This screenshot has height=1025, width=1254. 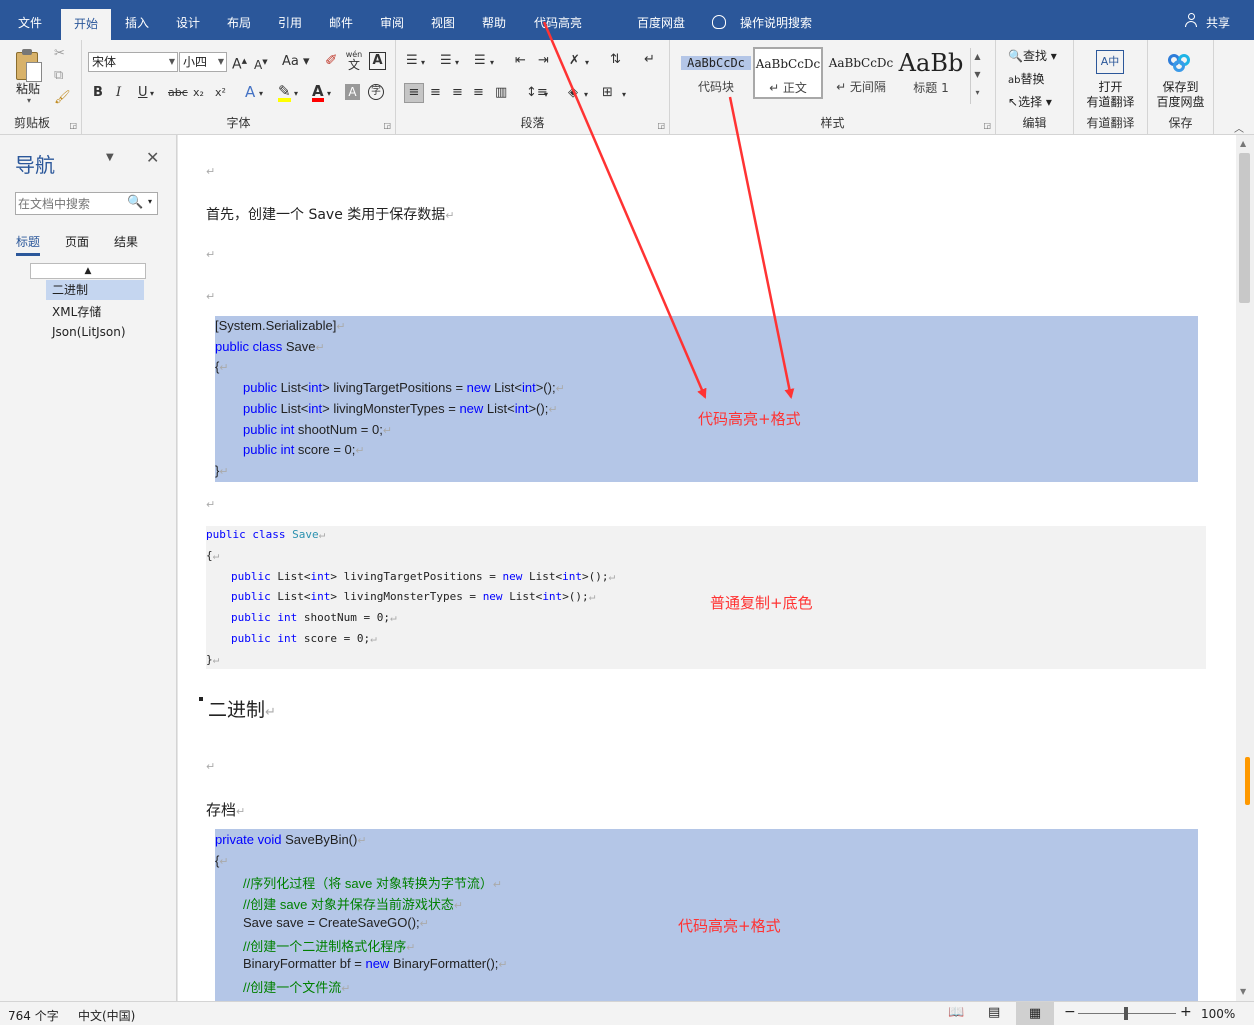 What do you see at coordinates (152, 157) in the screenshot?
I see `close-icon: ✕` at bounding box center [152, 157].